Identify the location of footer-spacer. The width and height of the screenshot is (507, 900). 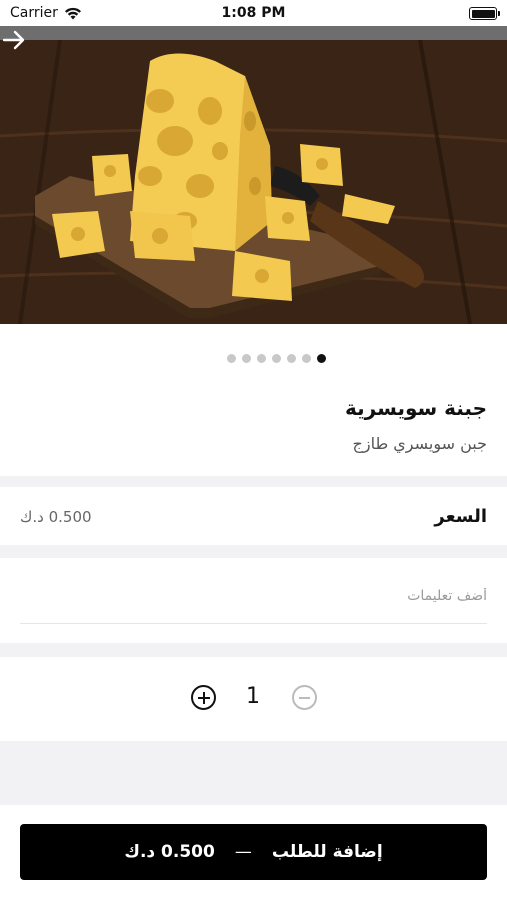
(253, 773).